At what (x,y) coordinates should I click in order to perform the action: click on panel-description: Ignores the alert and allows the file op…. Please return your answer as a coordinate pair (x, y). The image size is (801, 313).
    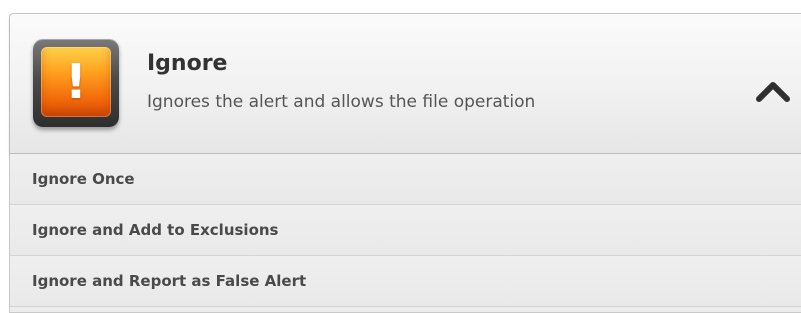
    Looking at the image, I should click on (341, 102).